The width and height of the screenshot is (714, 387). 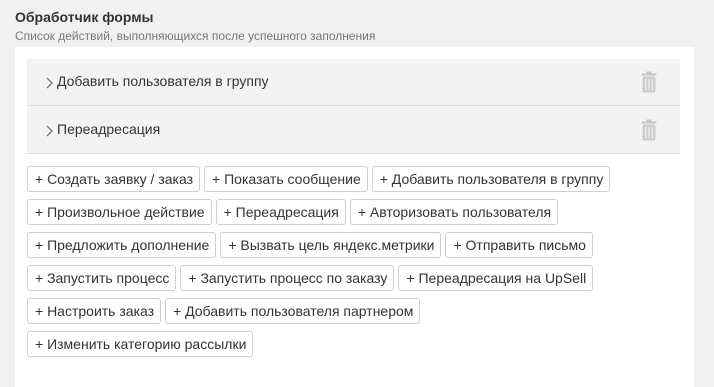 What do you see at coordinates (114, 179) in the screenshot?
I see `add-create-order-button: + Создать заявку / заказ` at bounding box center [114, 179].